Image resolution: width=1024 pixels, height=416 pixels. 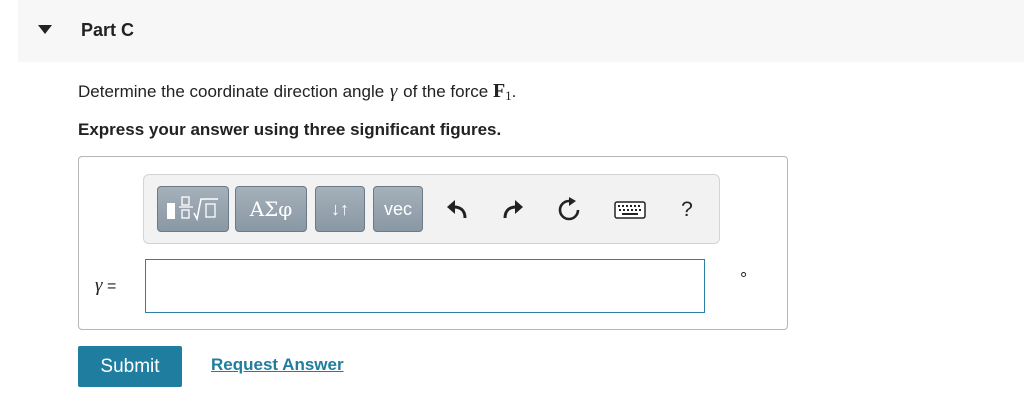 I want to click on help-button: ?, so click(x=687, y=210).